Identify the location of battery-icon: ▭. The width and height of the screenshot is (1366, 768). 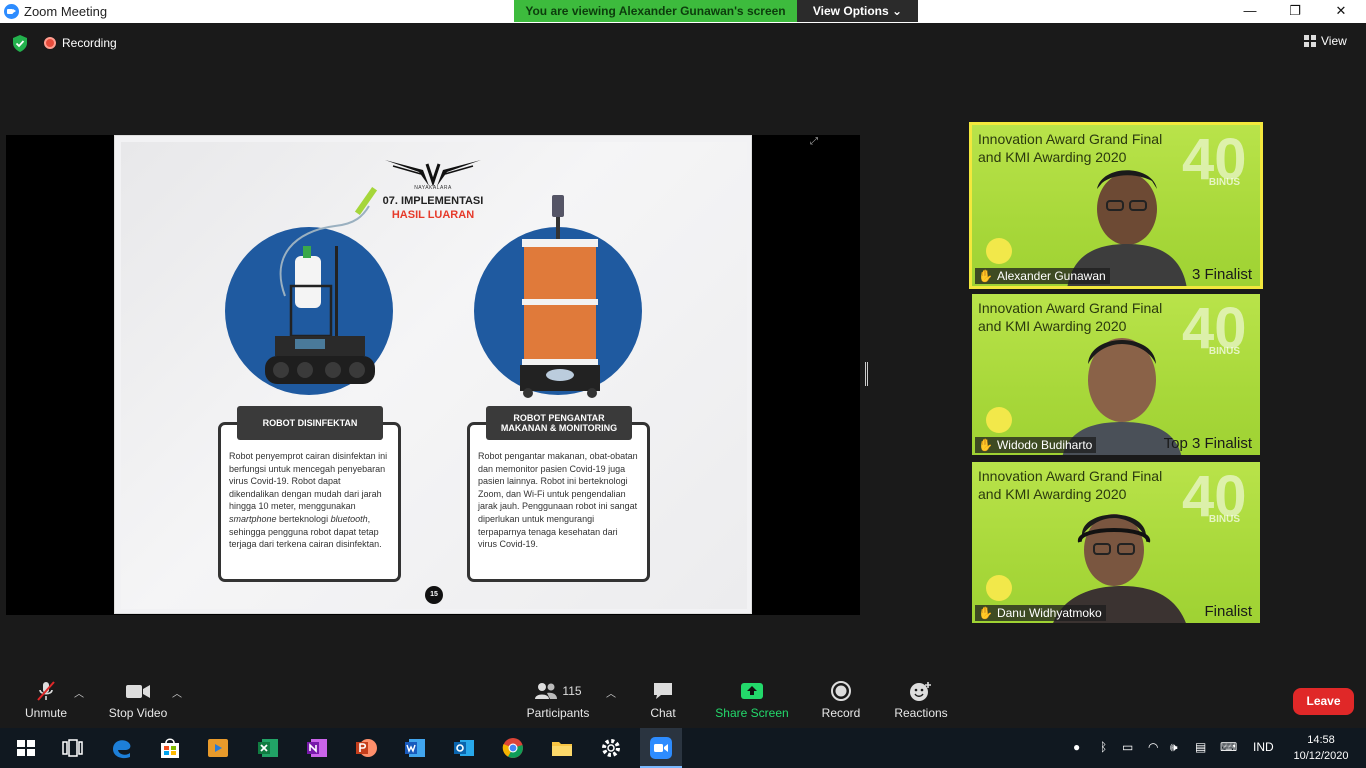
(1127, 747).